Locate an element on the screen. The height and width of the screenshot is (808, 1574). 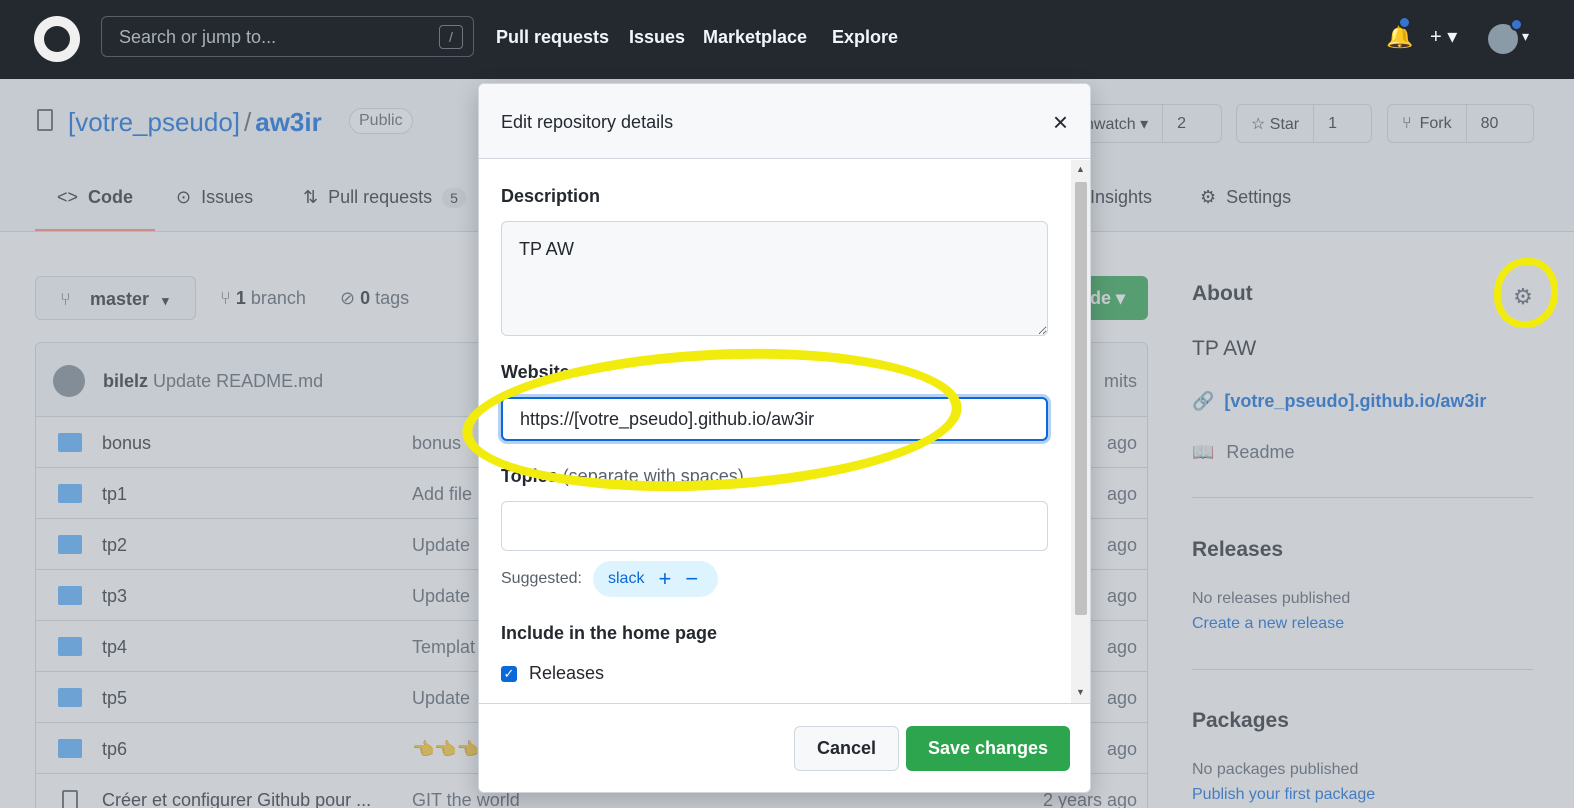
bell-icon: 🔔 is located at coordinates (1399, 37).